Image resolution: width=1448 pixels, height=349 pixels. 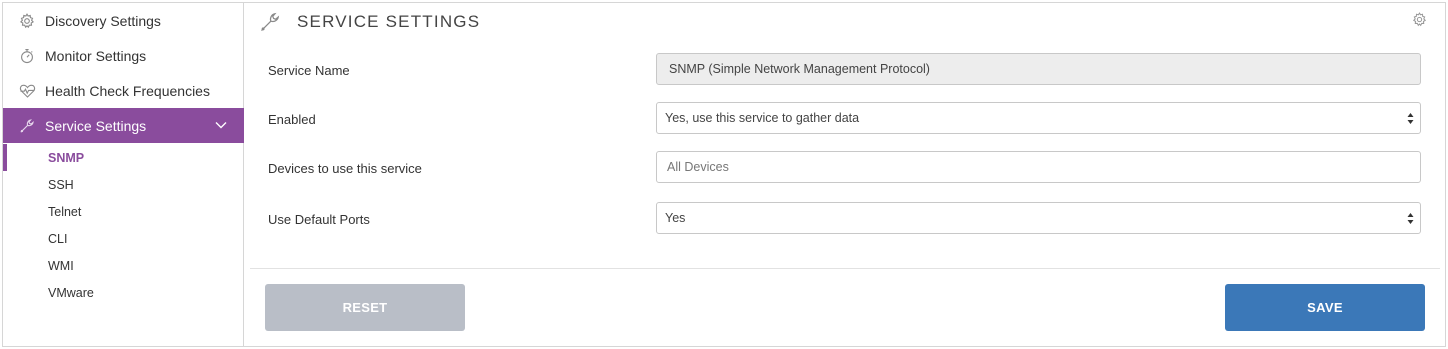 I want to click on default-ports-label: Use Default Ports, so click(x=319, y=219).